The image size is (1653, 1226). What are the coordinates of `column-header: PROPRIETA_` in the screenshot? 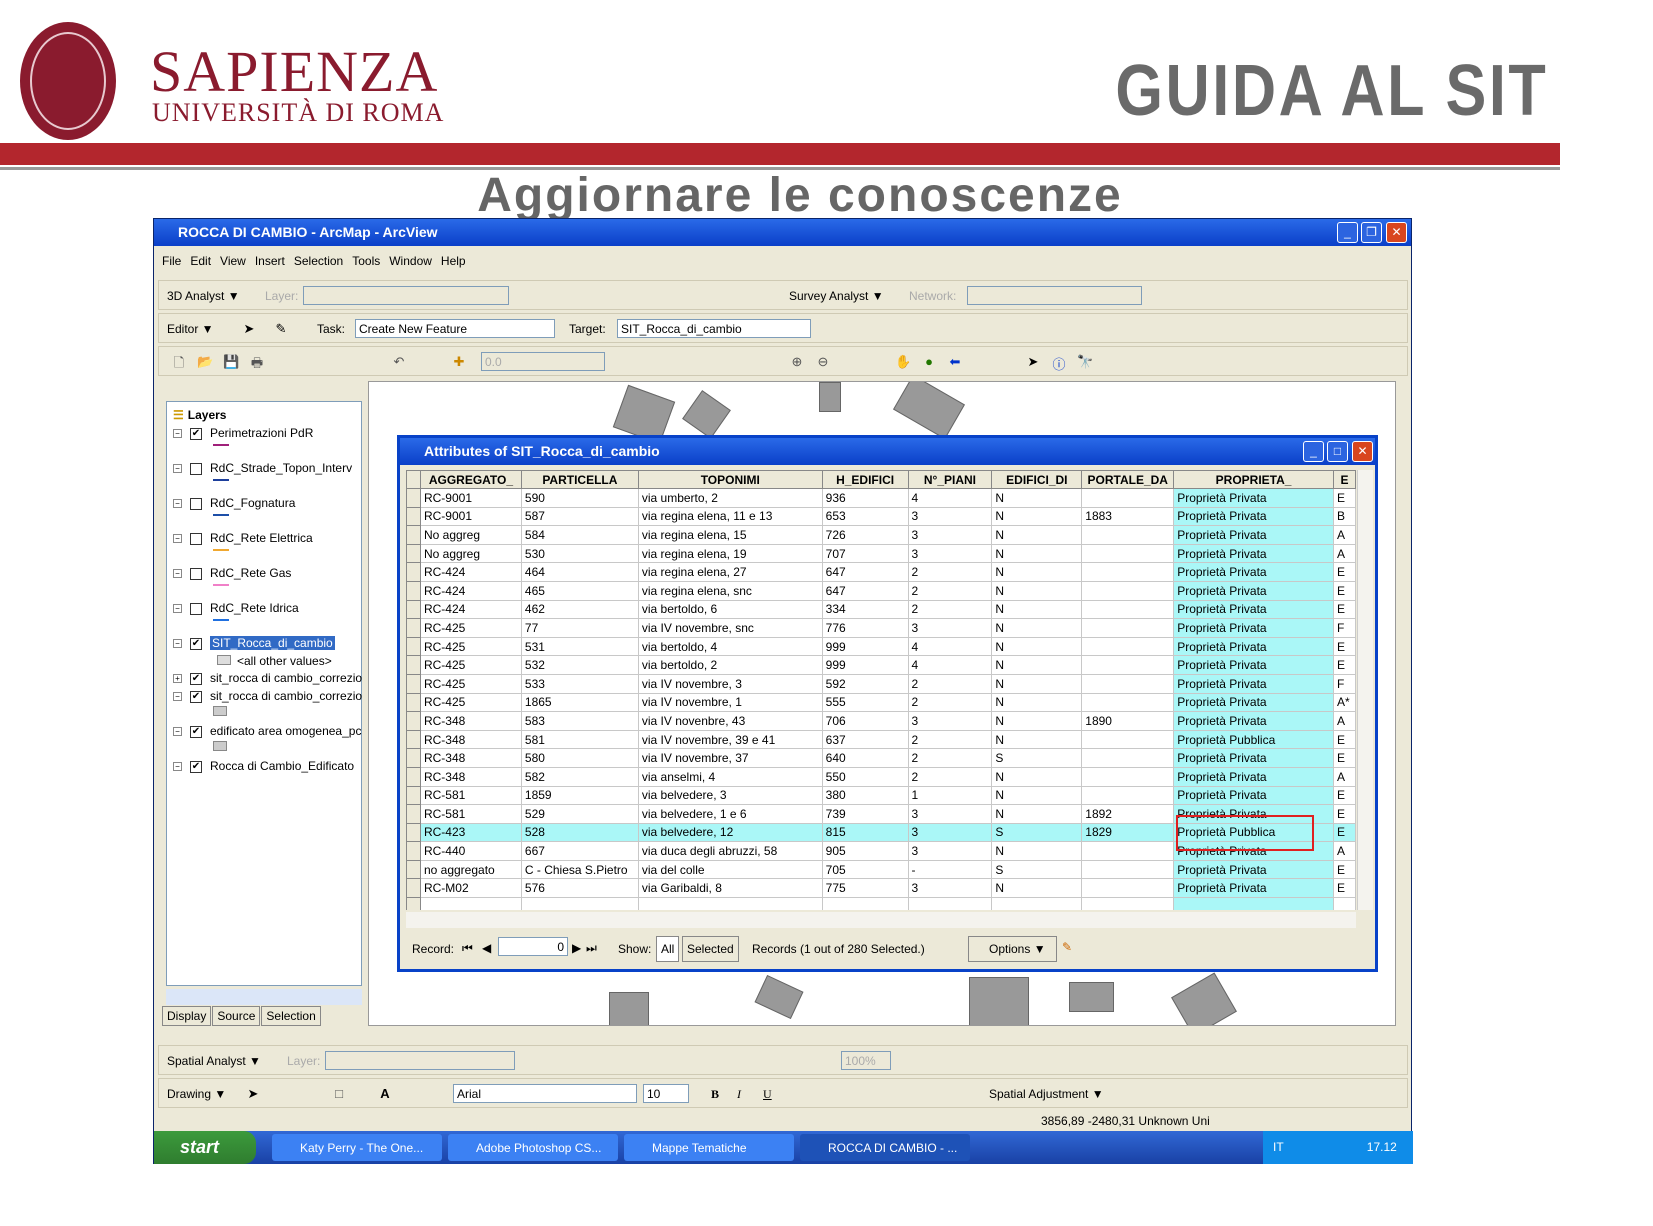 It's located at (1253, 479).